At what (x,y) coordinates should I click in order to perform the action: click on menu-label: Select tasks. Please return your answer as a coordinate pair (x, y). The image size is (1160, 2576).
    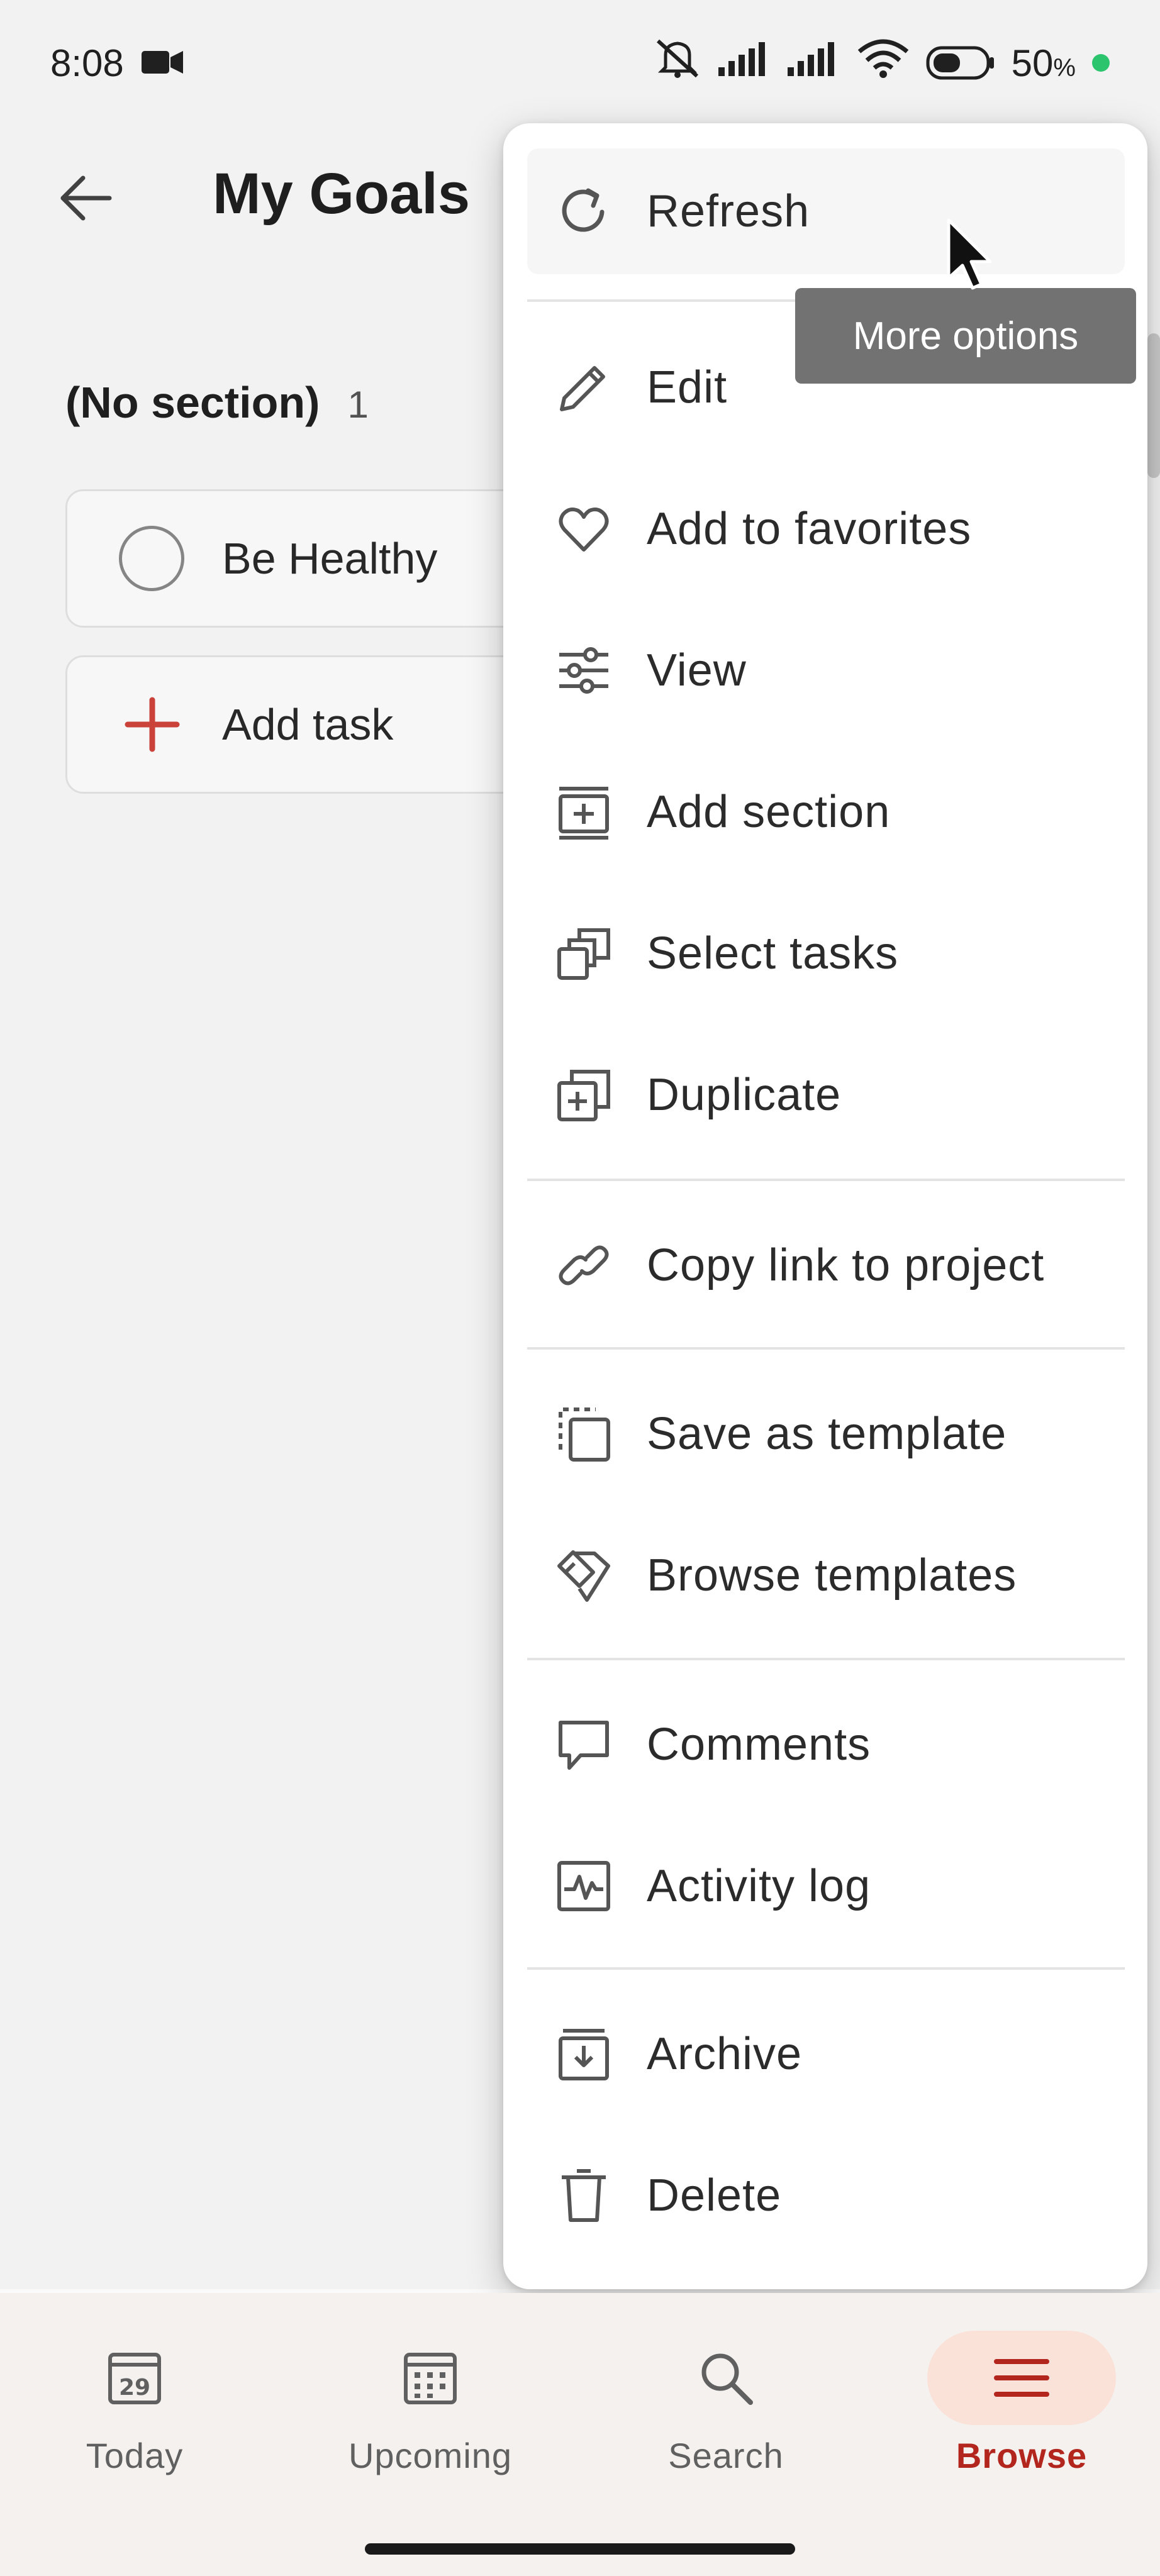
    Looking at the image, I should click on (773, 953).